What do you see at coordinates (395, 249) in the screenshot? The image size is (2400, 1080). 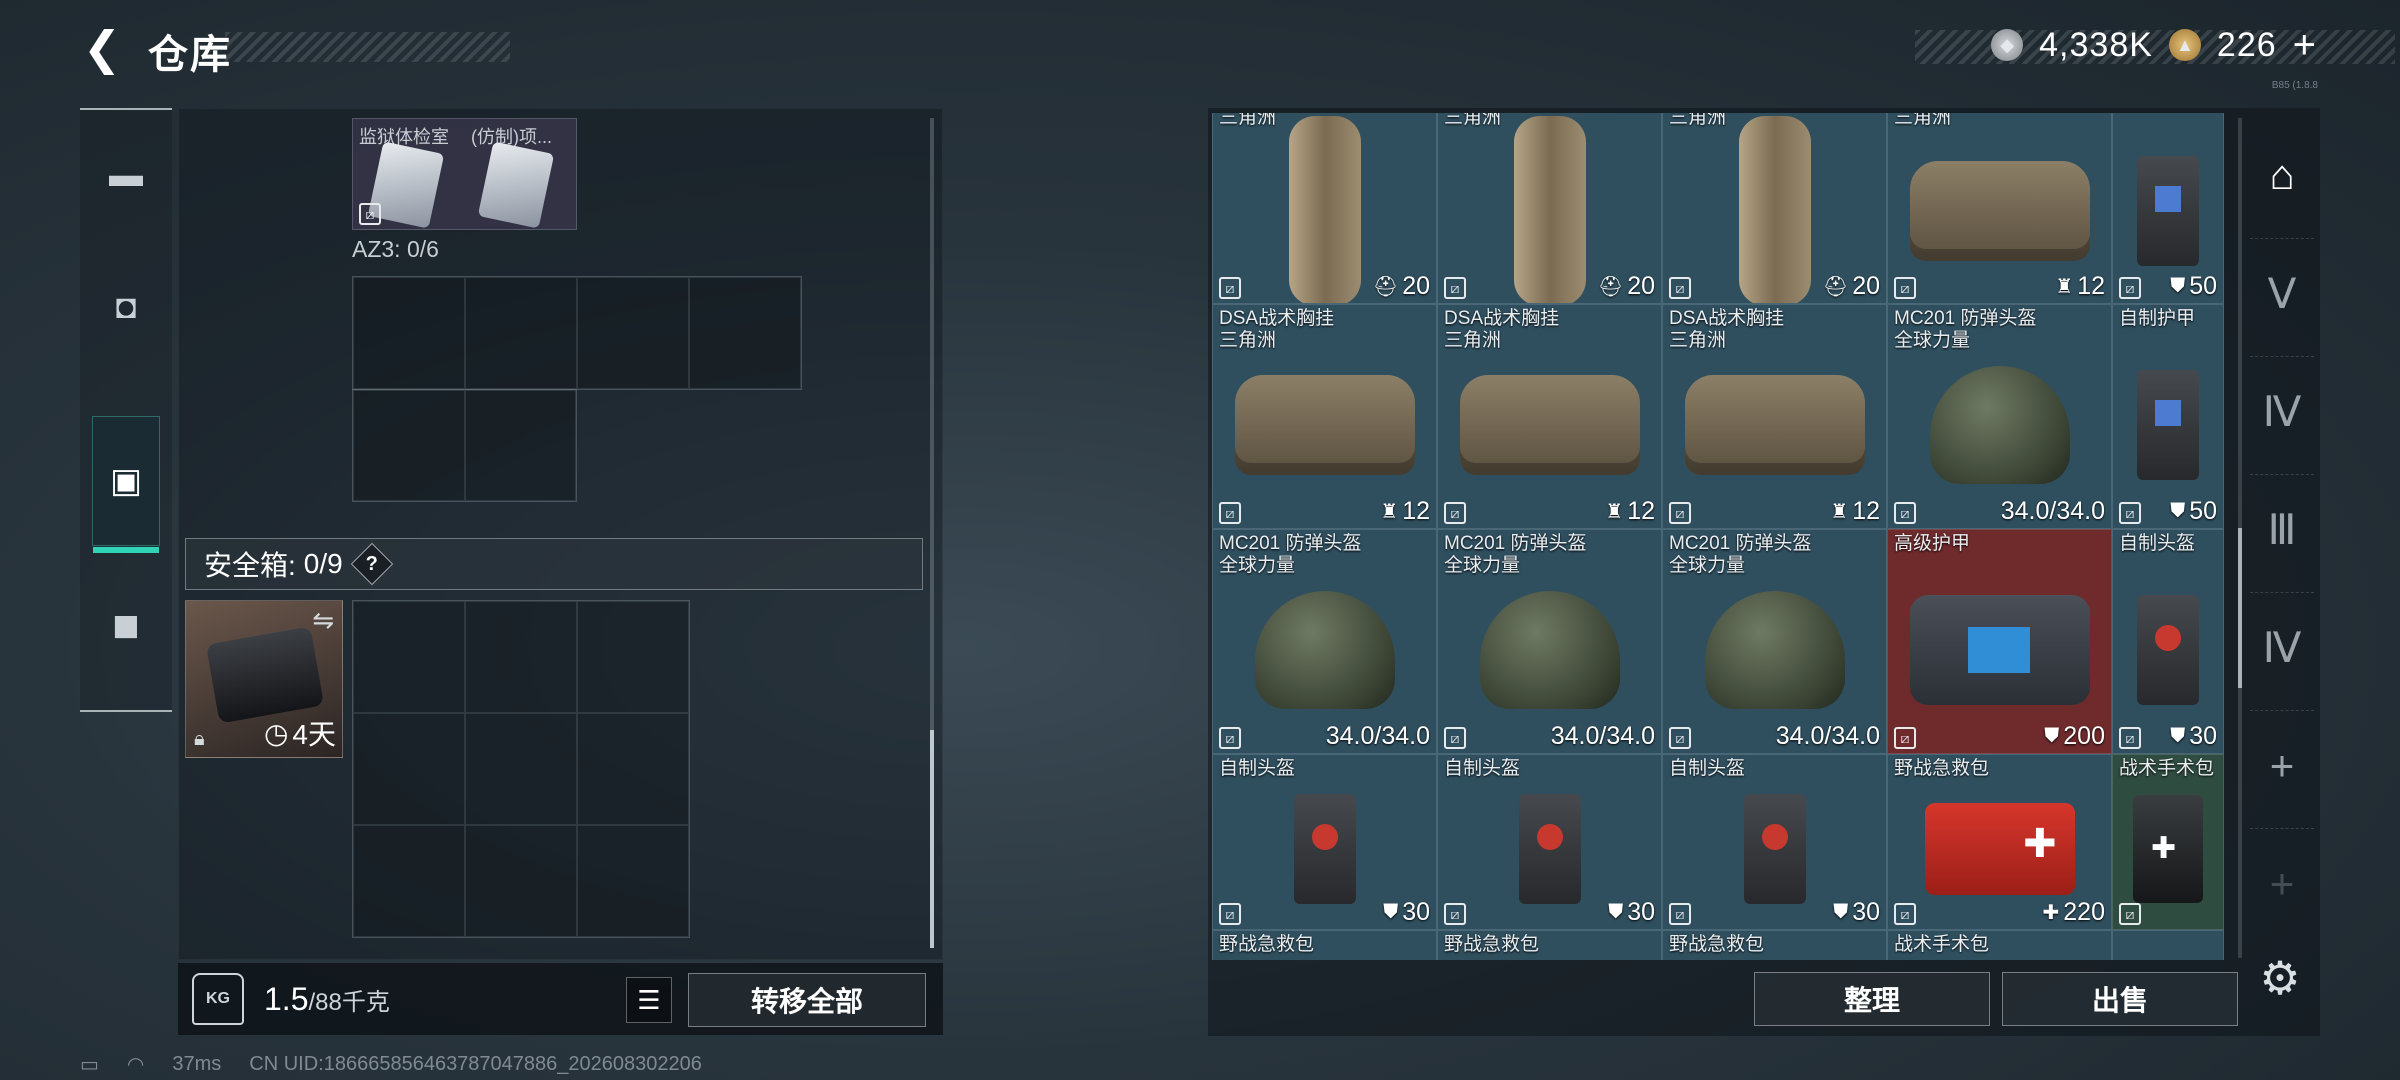 I see `az3-capacity: AZ3: 0/6` at bounding box center [395, 249].